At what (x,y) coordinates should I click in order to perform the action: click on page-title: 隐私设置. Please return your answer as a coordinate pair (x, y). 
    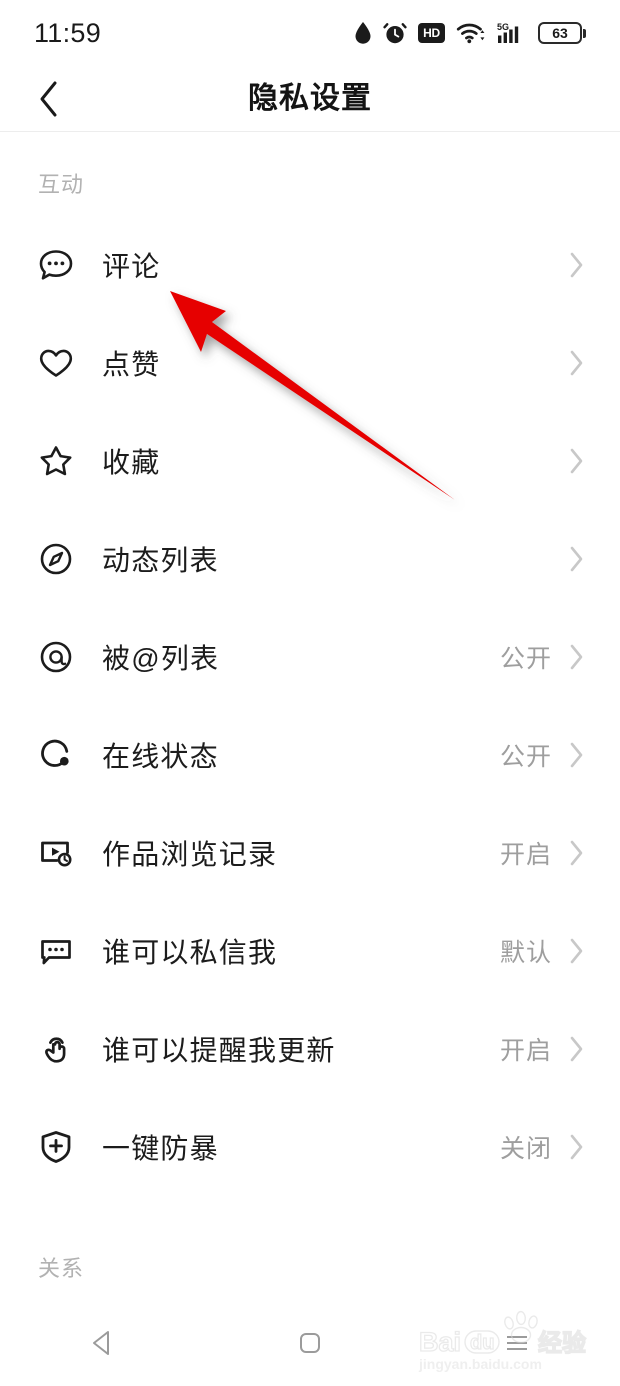
    Looking at the image, I should click on (310, 98).